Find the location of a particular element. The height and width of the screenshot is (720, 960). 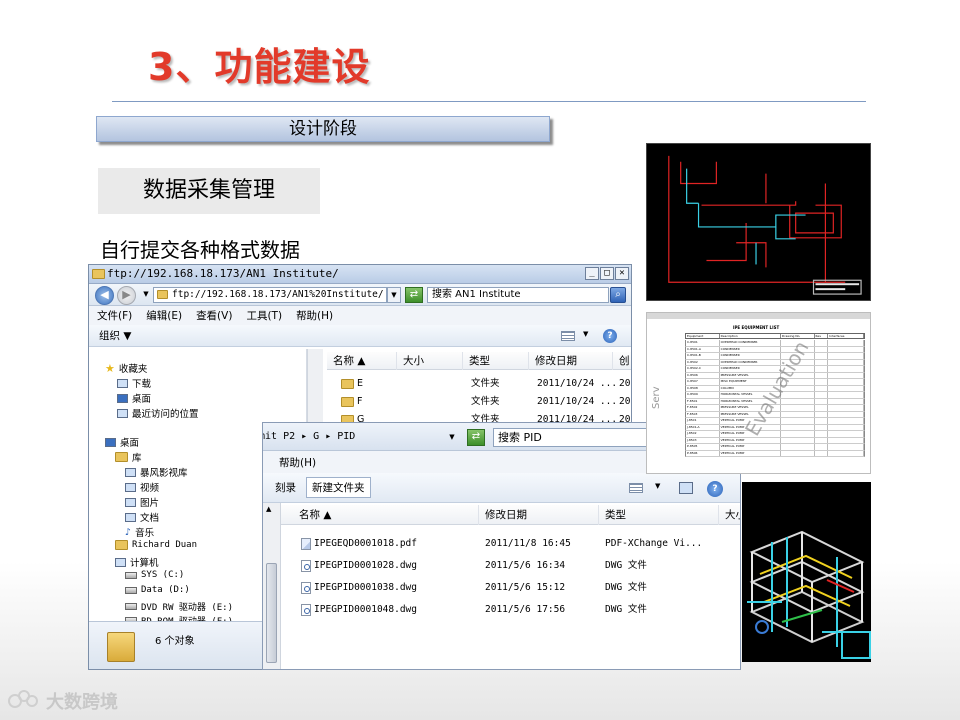

close-button: ✕ is located at coordinates (622, 273).